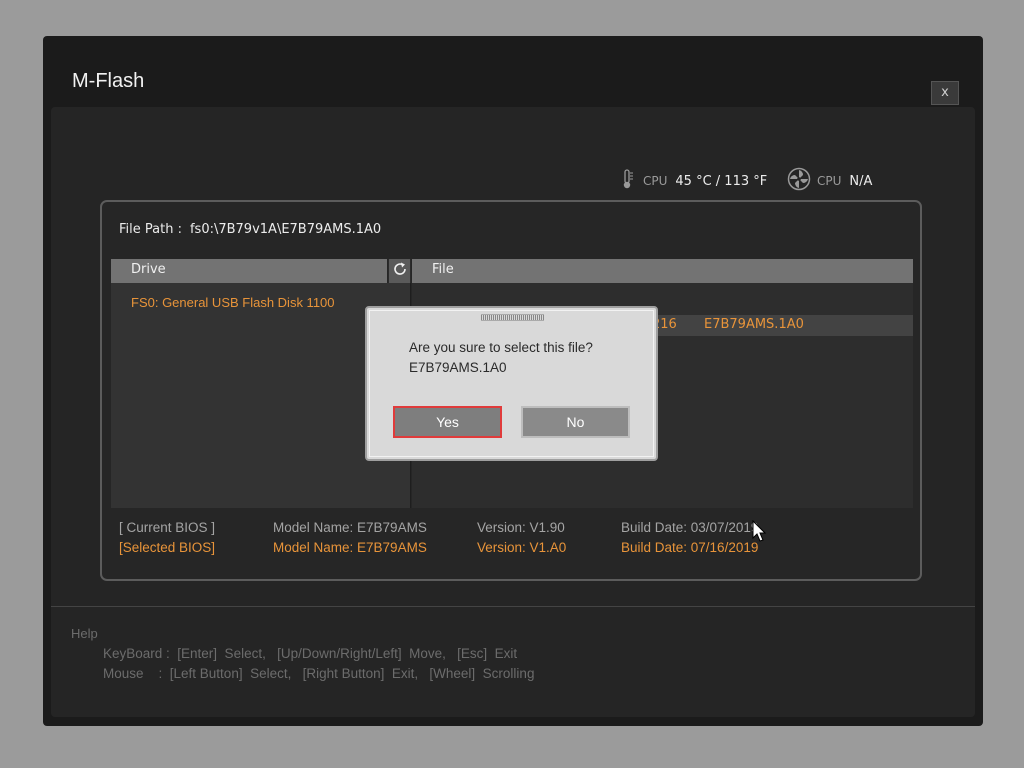 The image size is (1024, 768). I want to click on divider, so click(513, 606).